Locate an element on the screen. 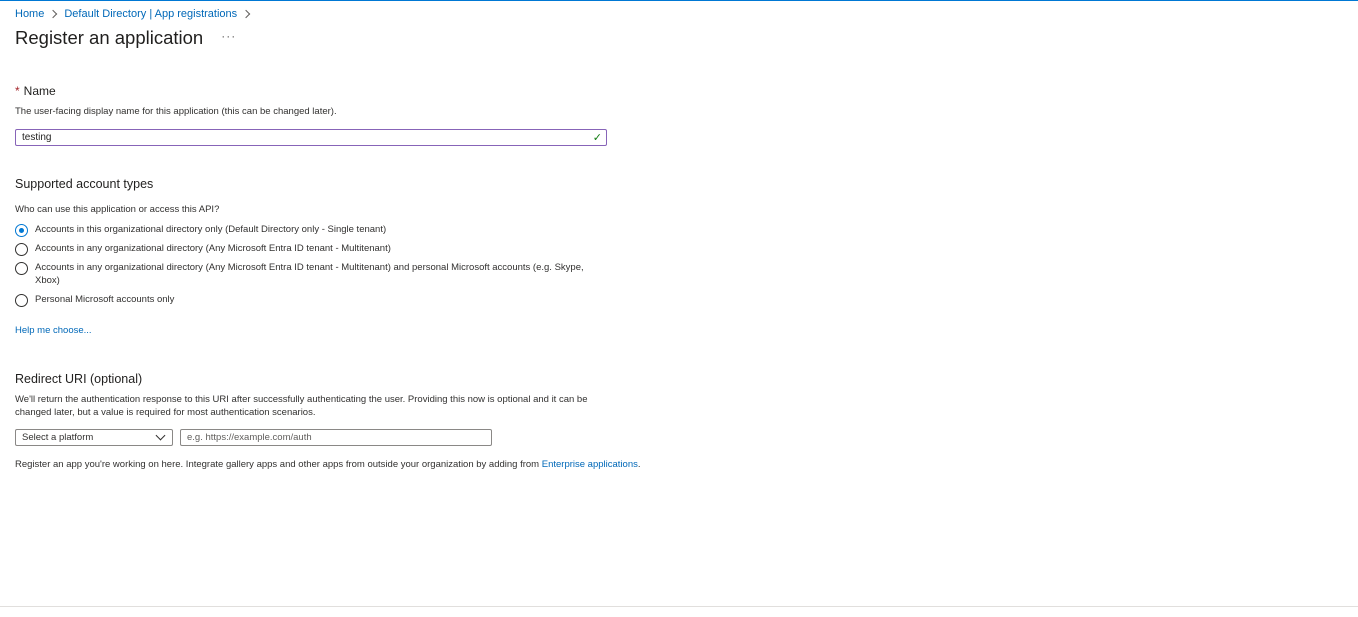 Image resolution: width=1358 pixels, height=617 pixels. page-title: Register an application is located at coordinates (109, 37).